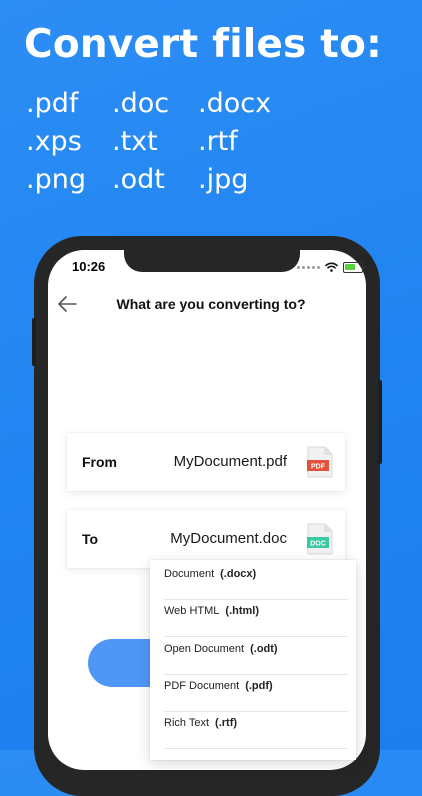  Describe the element at coordinates (189, 574) in the screenshot. I see `dropdown-item-name: Document` at that location.